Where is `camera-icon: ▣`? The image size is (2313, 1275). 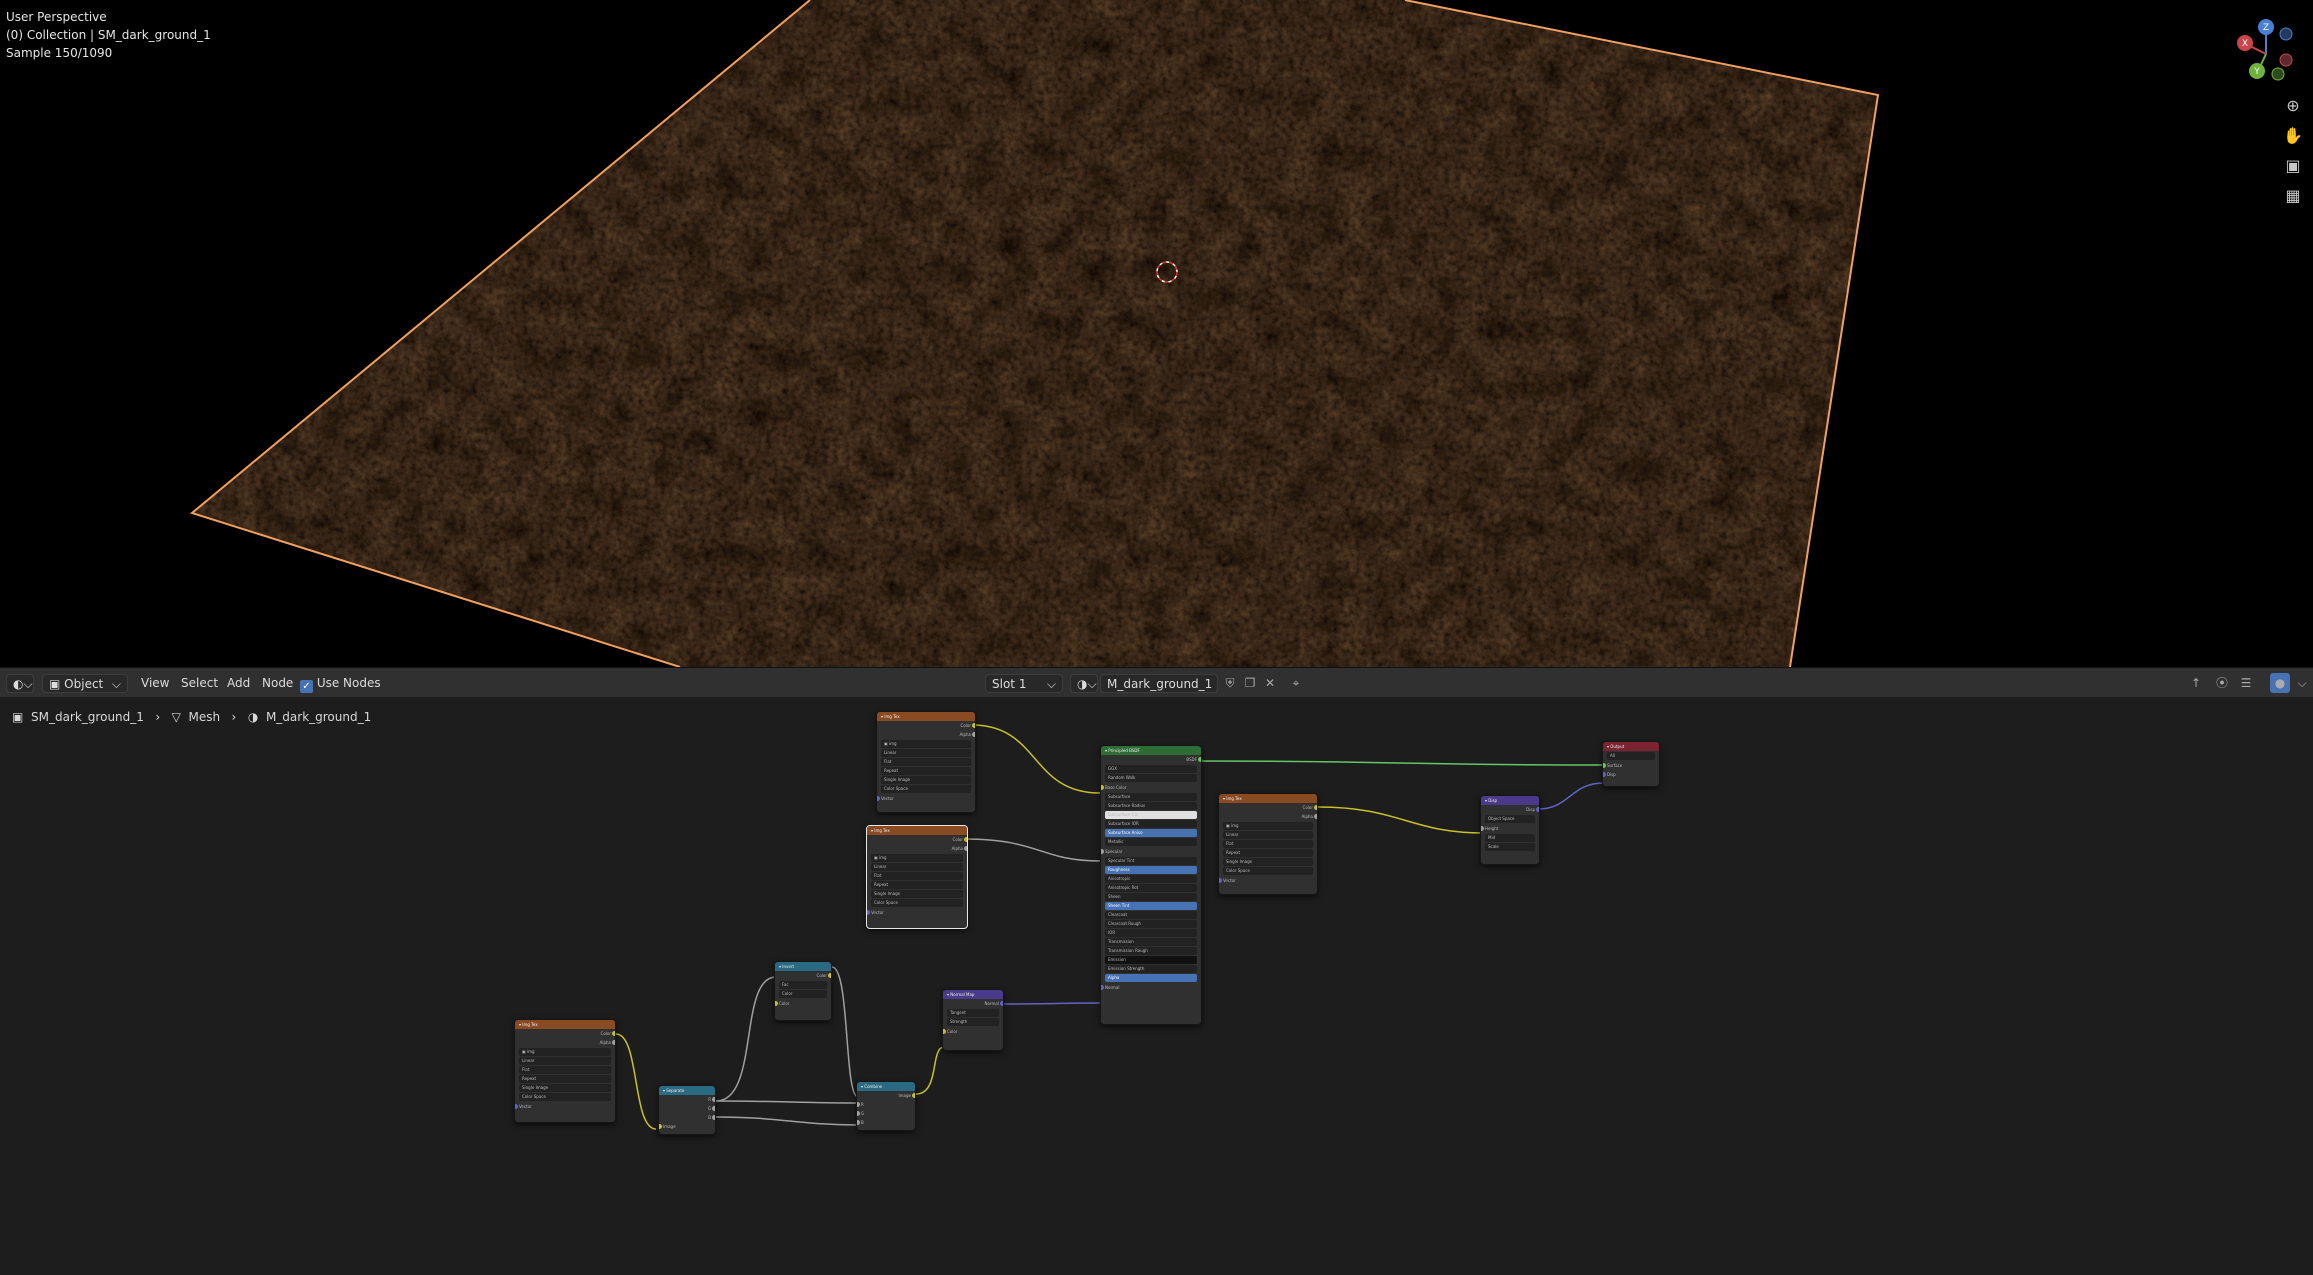 camera-icon: ▣ is located at coordinates (2293, 166).